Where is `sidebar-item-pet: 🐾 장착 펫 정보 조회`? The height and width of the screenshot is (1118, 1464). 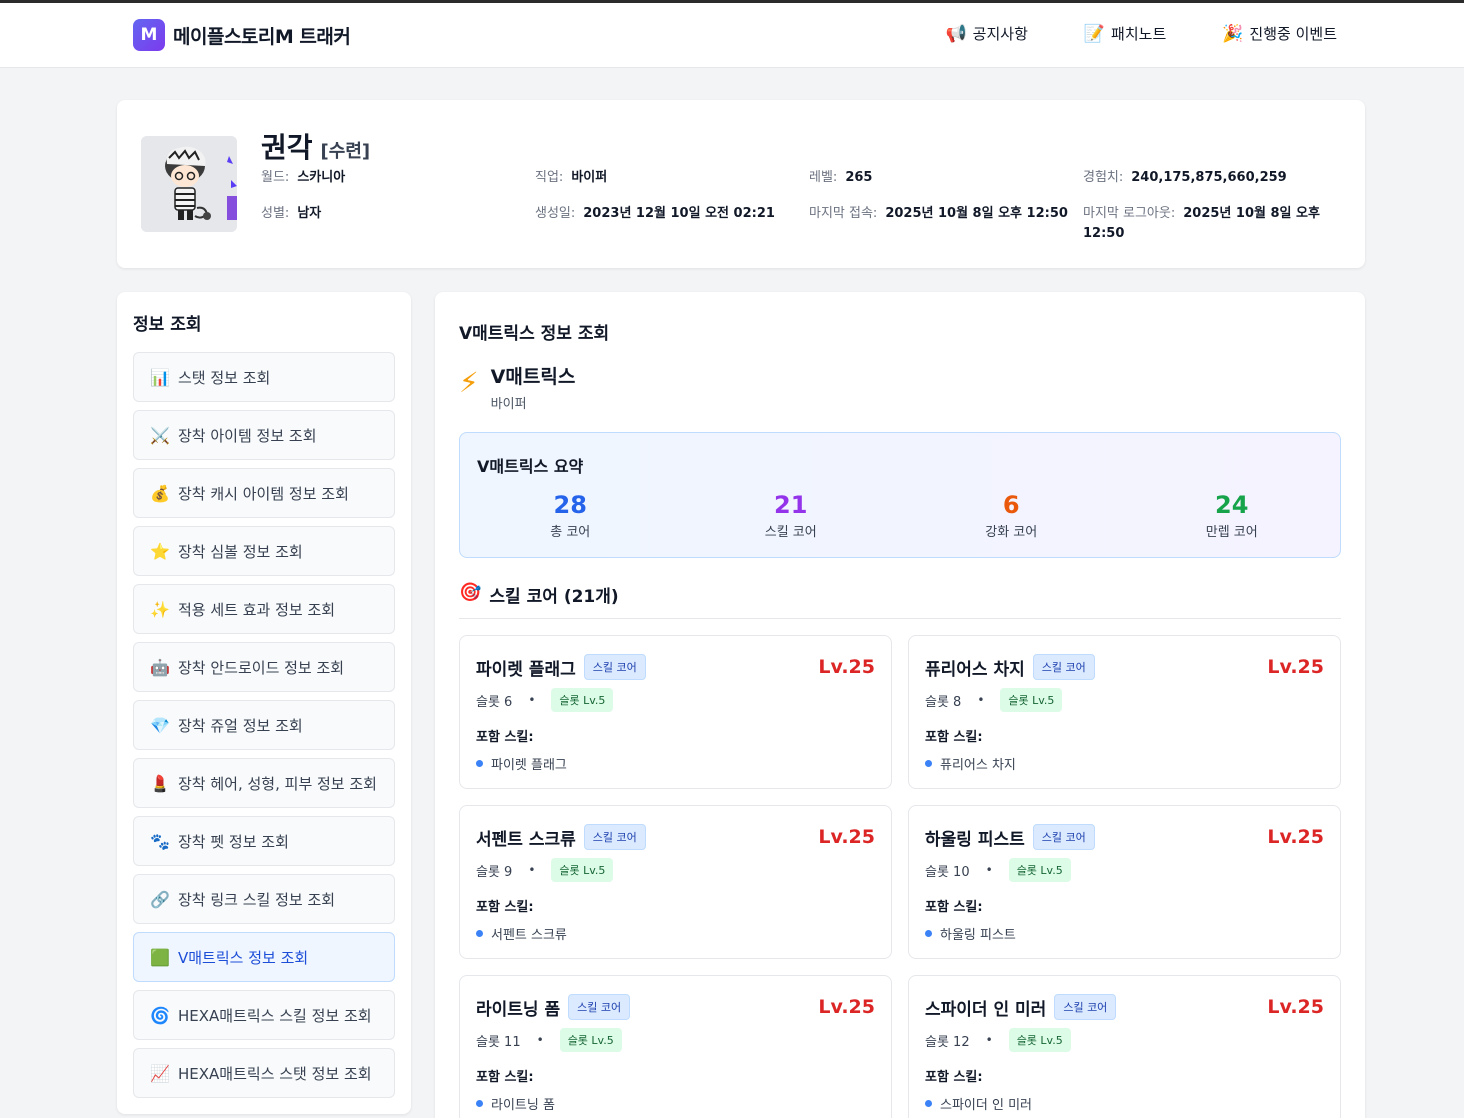 sidebar-item-pet: 🐾 장착 펫 정보 조회 is located at coordinates (264, 841).